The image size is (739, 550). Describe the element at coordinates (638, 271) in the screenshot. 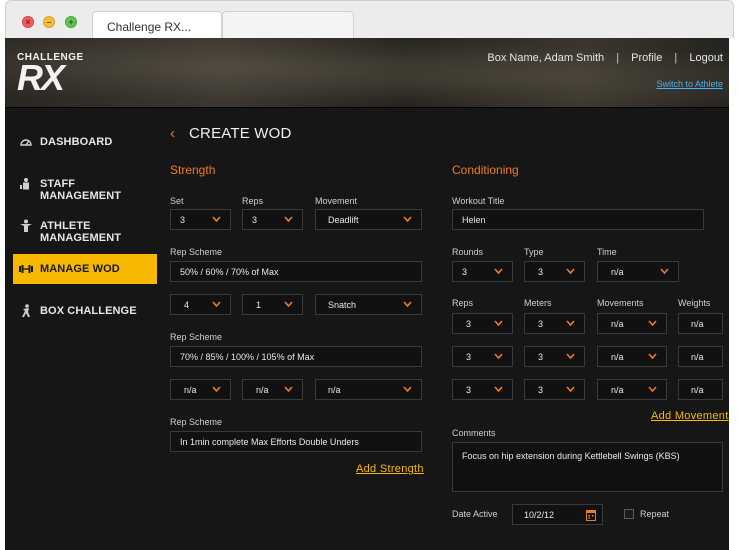

I see `time-select: n/a` at that location.